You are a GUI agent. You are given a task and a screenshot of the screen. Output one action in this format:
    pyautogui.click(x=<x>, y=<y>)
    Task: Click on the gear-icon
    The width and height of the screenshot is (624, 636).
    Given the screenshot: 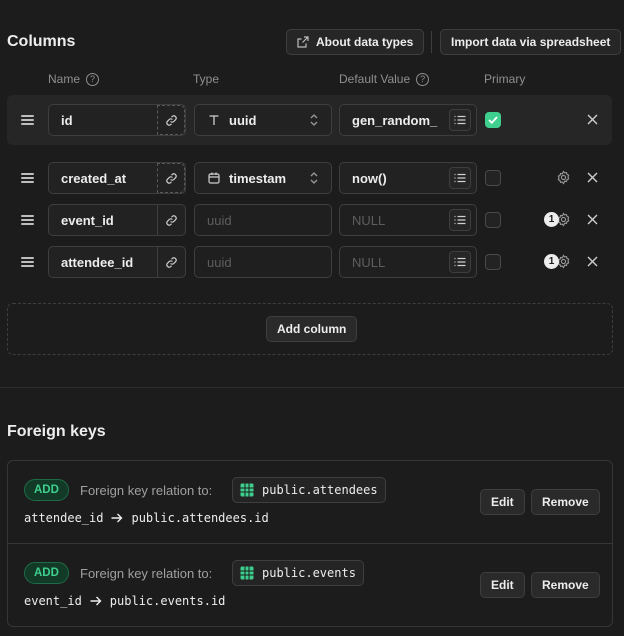 What is the action you would take?
    pyautogui.click(x=563, y=177)
    